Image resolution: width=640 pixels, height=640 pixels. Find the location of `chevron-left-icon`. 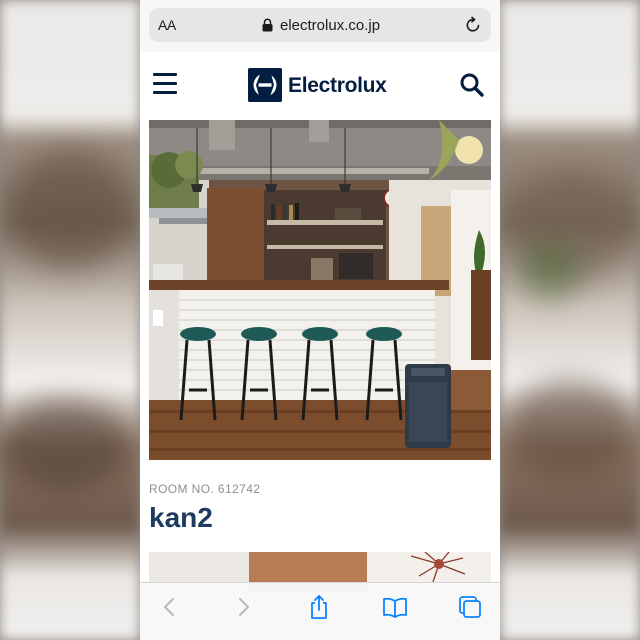

chevron-left-icon is located at coordinates (170, 607).